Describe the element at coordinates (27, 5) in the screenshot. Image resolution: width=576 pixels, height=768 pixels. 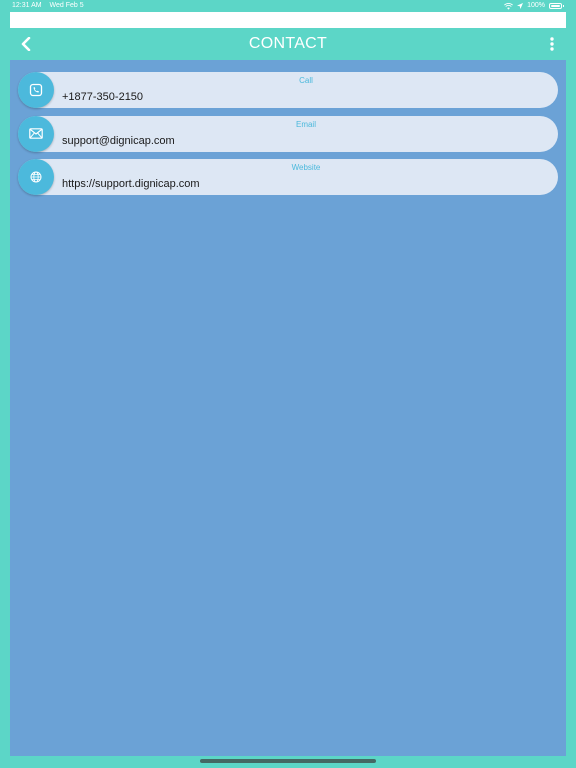
I see `status-time: 12:31 AM` at that location.